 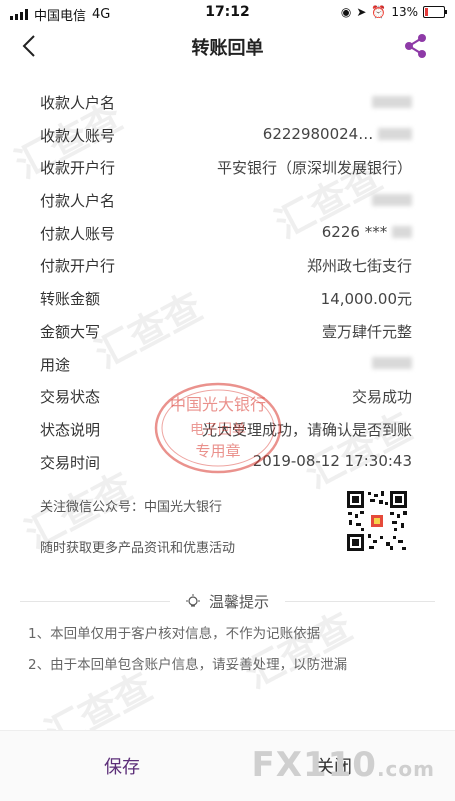 I want to click on page-title: 转账回单, so click(x=227, y=48).